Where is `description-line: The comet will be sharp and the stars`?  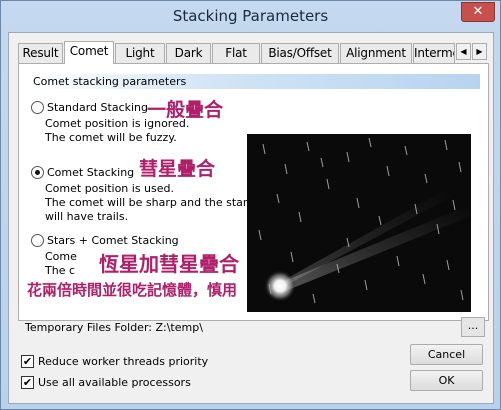
description-line: The comet will be sharp and the stars is located at coordinates (149, 202).